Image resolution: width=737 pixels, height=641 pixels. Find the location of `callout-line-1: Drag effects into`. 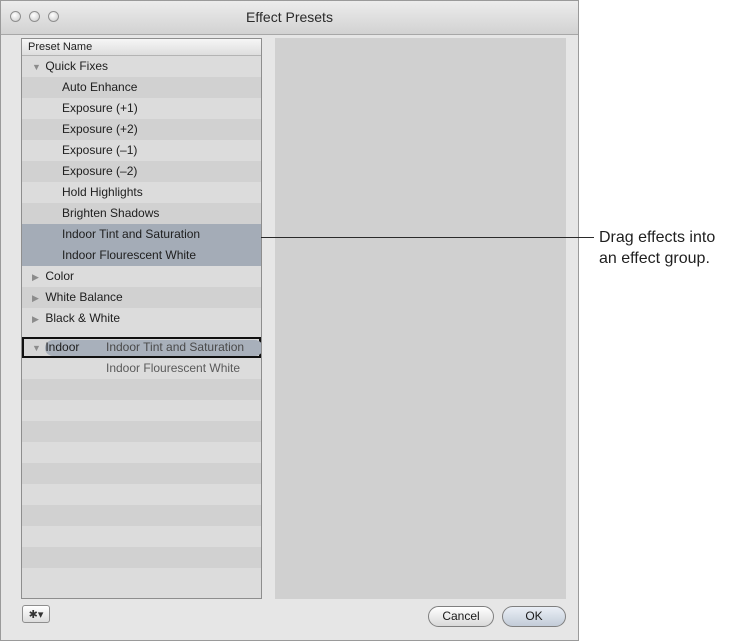

callout-line-1: Drag effects into is located at coordinates (657, 237).